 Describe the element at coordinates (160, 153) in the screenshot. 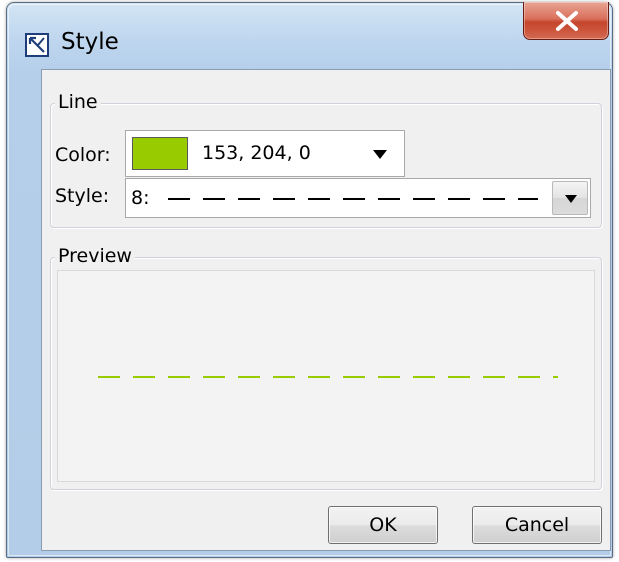

I see `color-swatch` at that location.